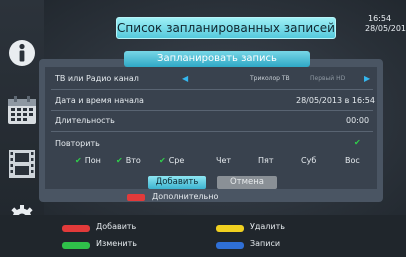  What do you see at coordinates (85, 120) in the screenshot?
I see `duration-label: Длительность` at bounding box center [85, 120].